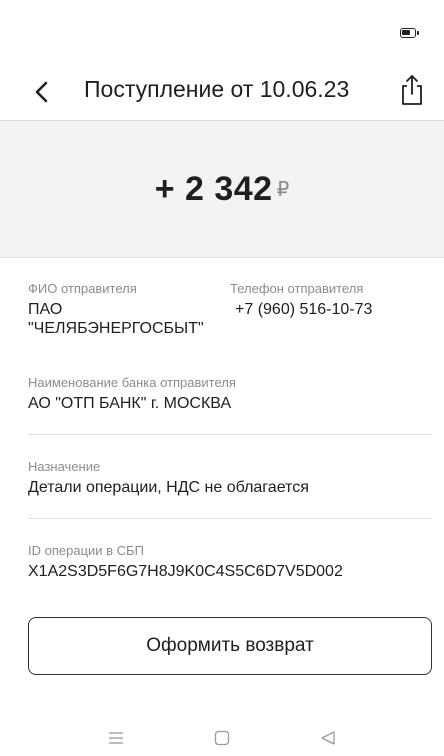  I want to click on back-button, so click(42, 92).